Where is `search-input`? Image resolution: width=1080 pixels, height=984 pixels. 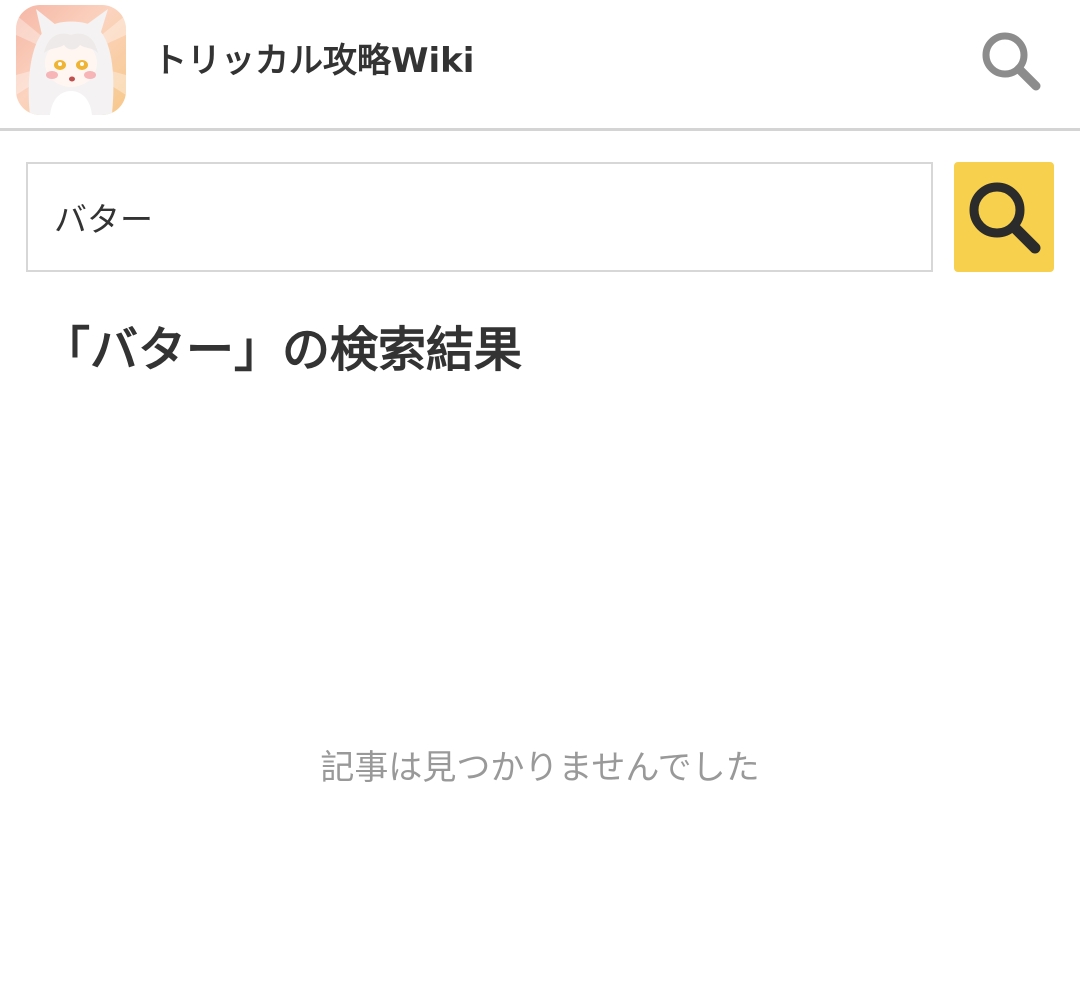
search-input is located at coordinates (479, 217).